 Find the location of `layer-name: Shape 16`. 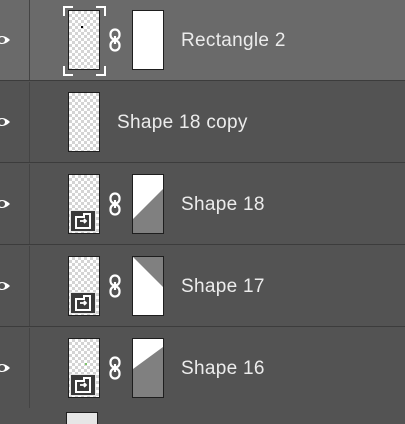

layer-name: Shape 16 is located at coordinates (223, 369).